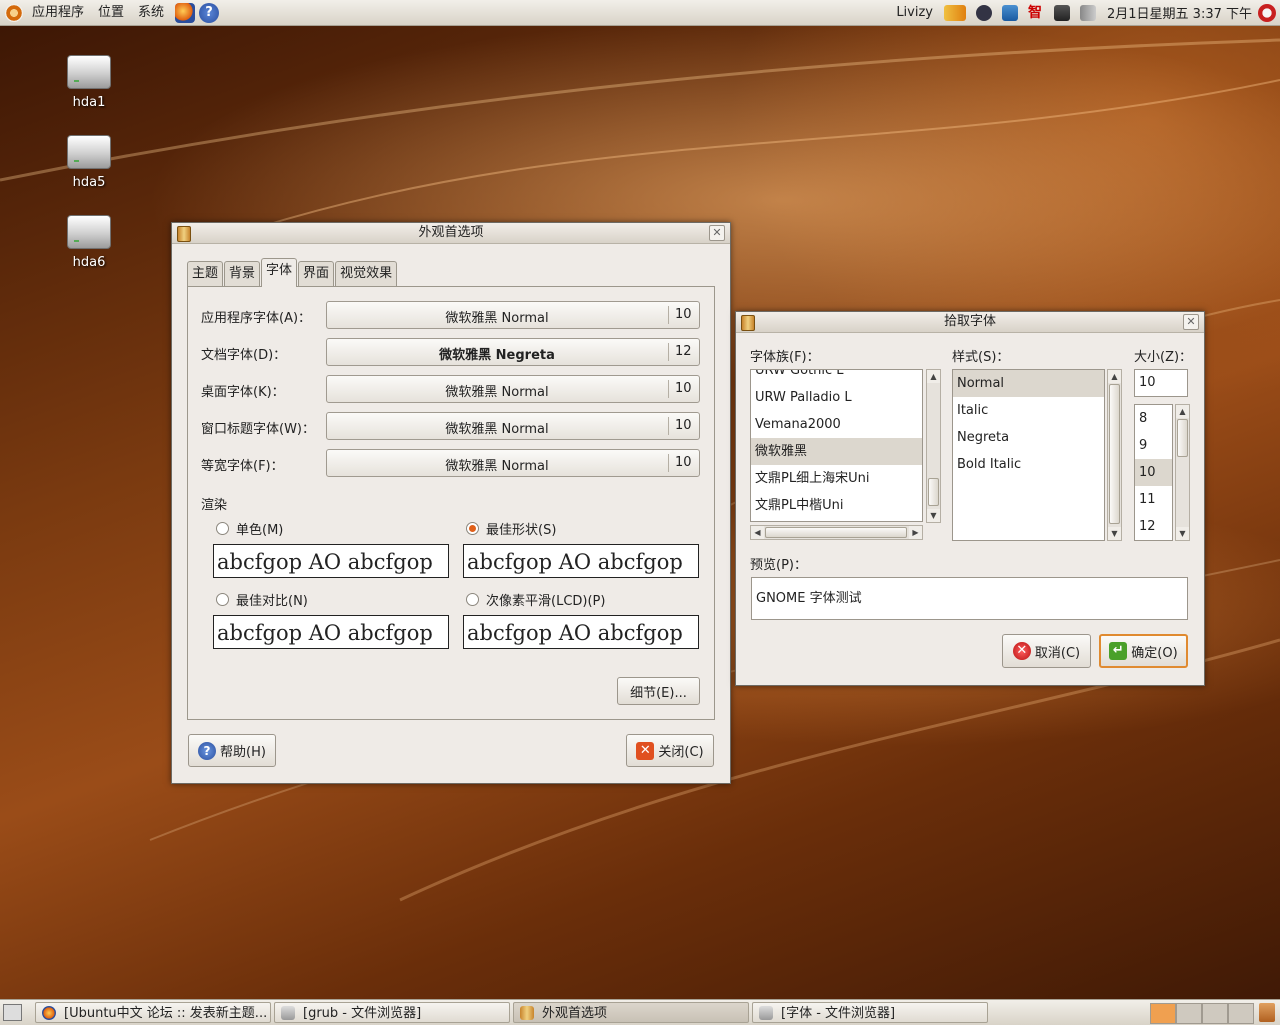 This screenshot has height=1025, width=1280. I want to click on list-item-selected: 10, so click(1153, 472).